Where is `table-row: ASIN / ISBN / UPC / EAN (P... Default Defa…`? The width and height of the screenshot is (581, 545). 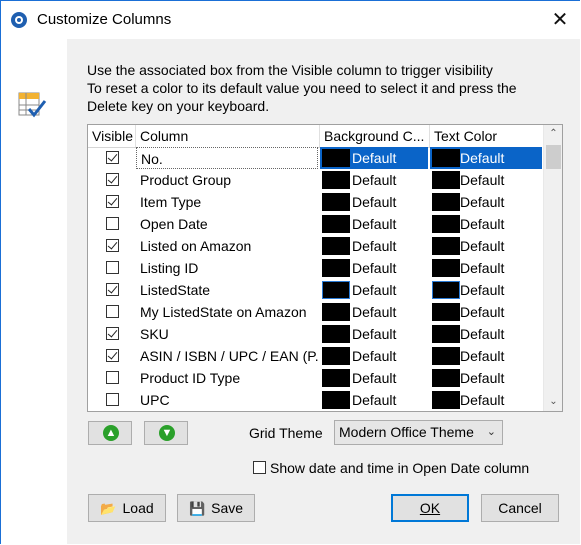
table-row: ASIN / ISBN / UPC / EAN (P... Default Defa… is located at coordinates (315, 356).